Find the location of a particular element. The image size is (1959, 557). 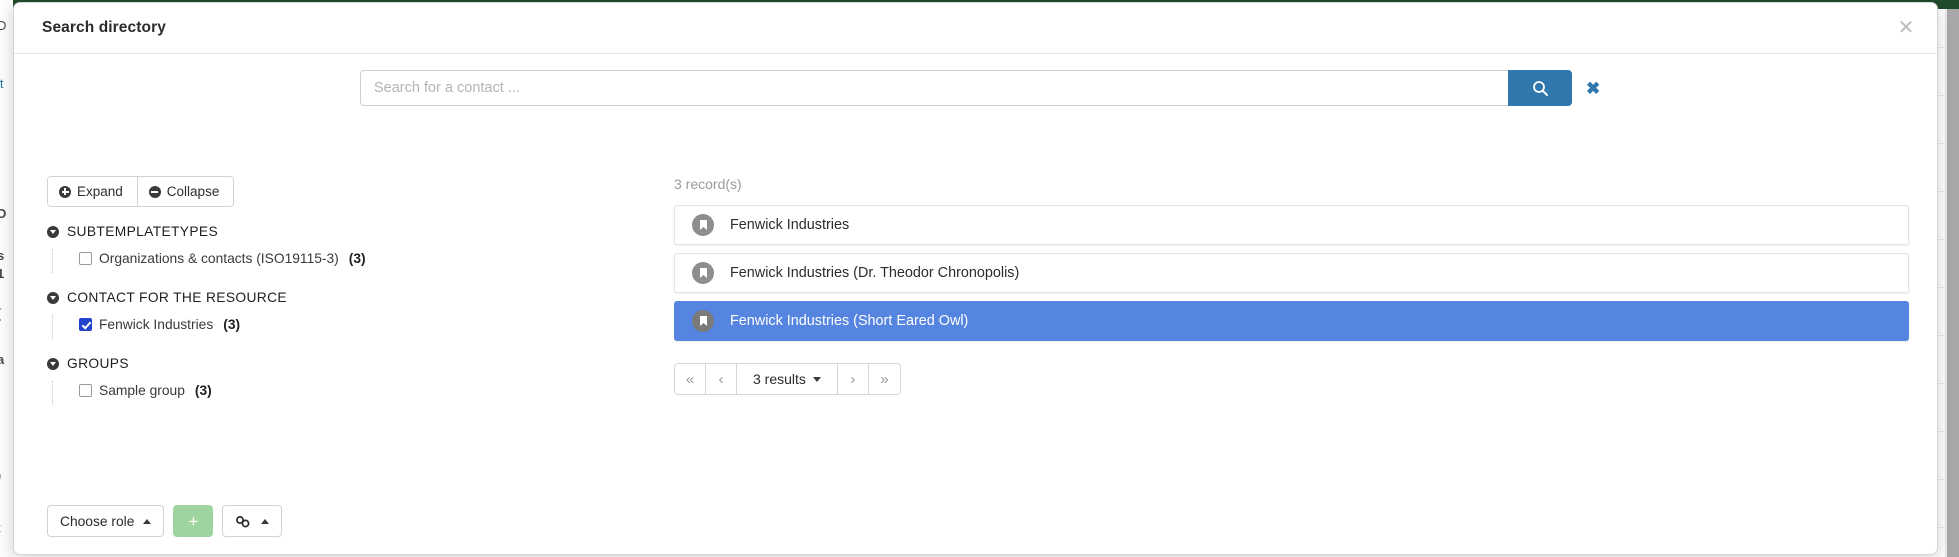

facet-checkbox-row: Sample group (3) is located at coordinates (373, 393).